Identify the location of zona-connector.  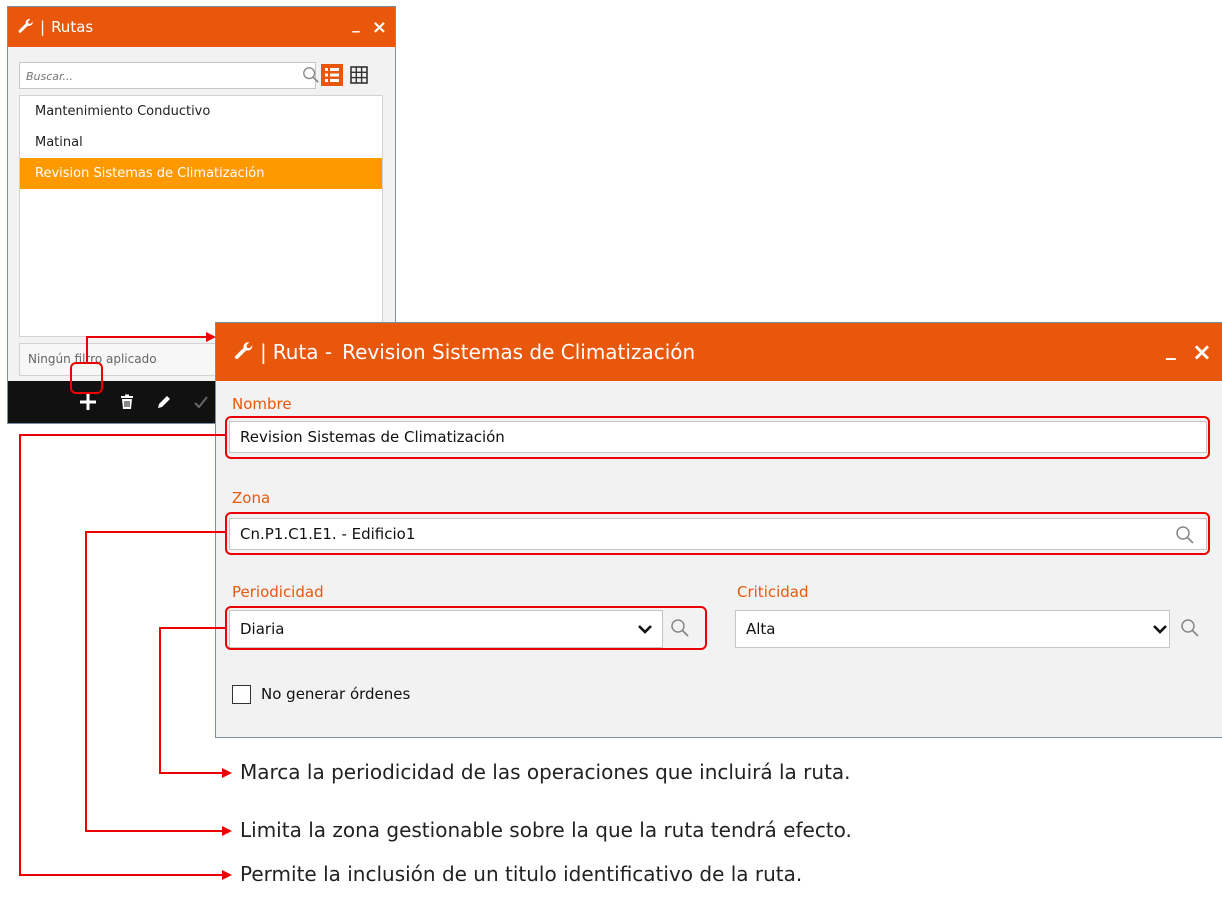
(158, 683).